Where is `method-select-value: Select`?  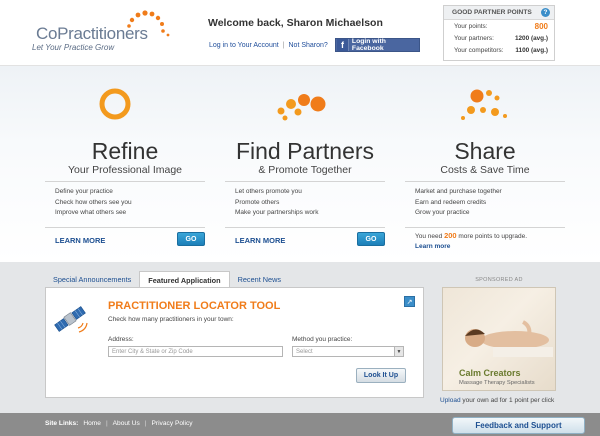
method-select-value: Select is located at coordinates (304, 351).